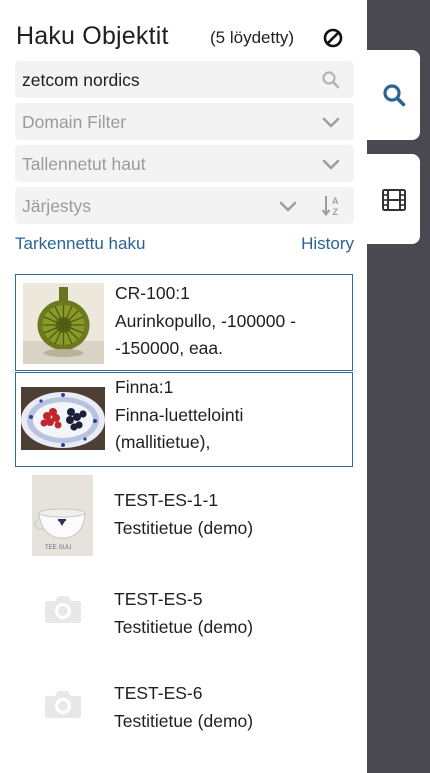 This screenshot has width=430, height=773. Describe the element at coordinates (166, 500) in the screenshot. I see `result-id: TEST-ES-1-1` at that location.